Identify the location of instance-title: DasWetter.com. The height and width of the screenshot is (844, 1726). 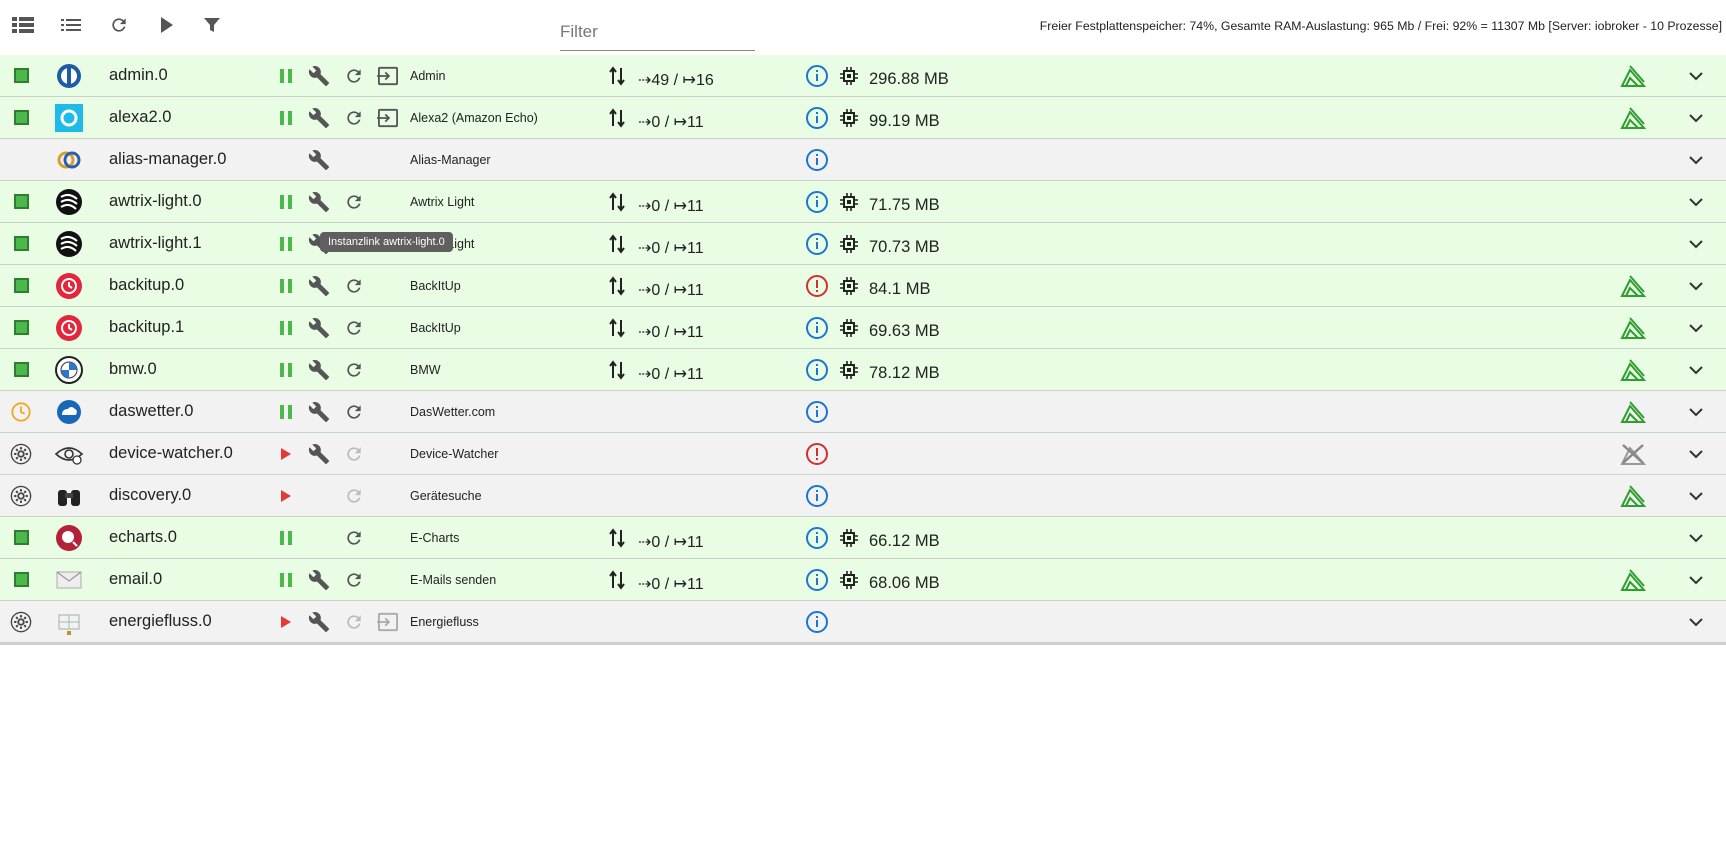
(453, 411).